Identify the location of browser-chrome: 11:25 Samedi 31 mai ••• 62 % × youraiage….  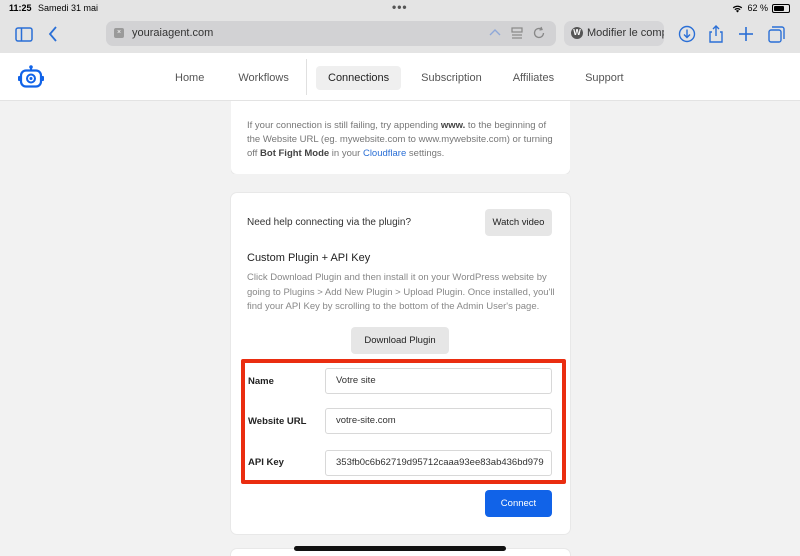
(400, 26).